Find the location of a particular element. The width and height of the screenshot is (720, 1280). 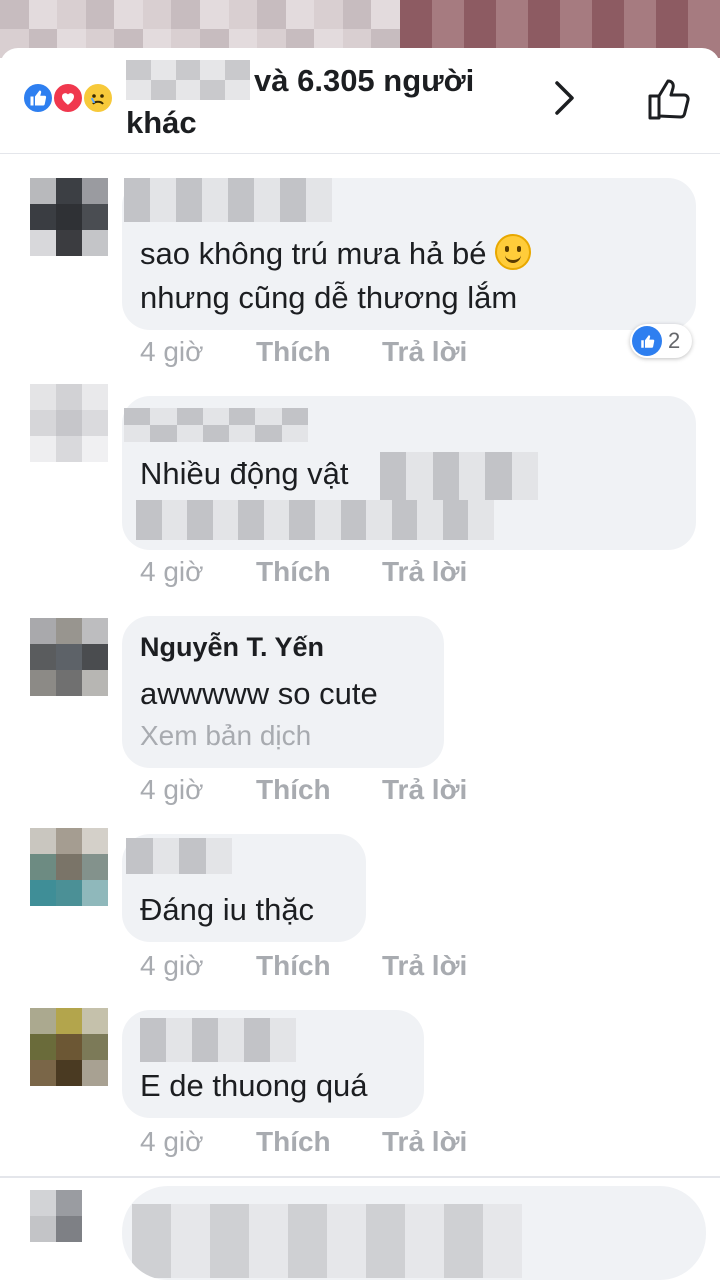

comment-input is located at coordinates (414, 1233).